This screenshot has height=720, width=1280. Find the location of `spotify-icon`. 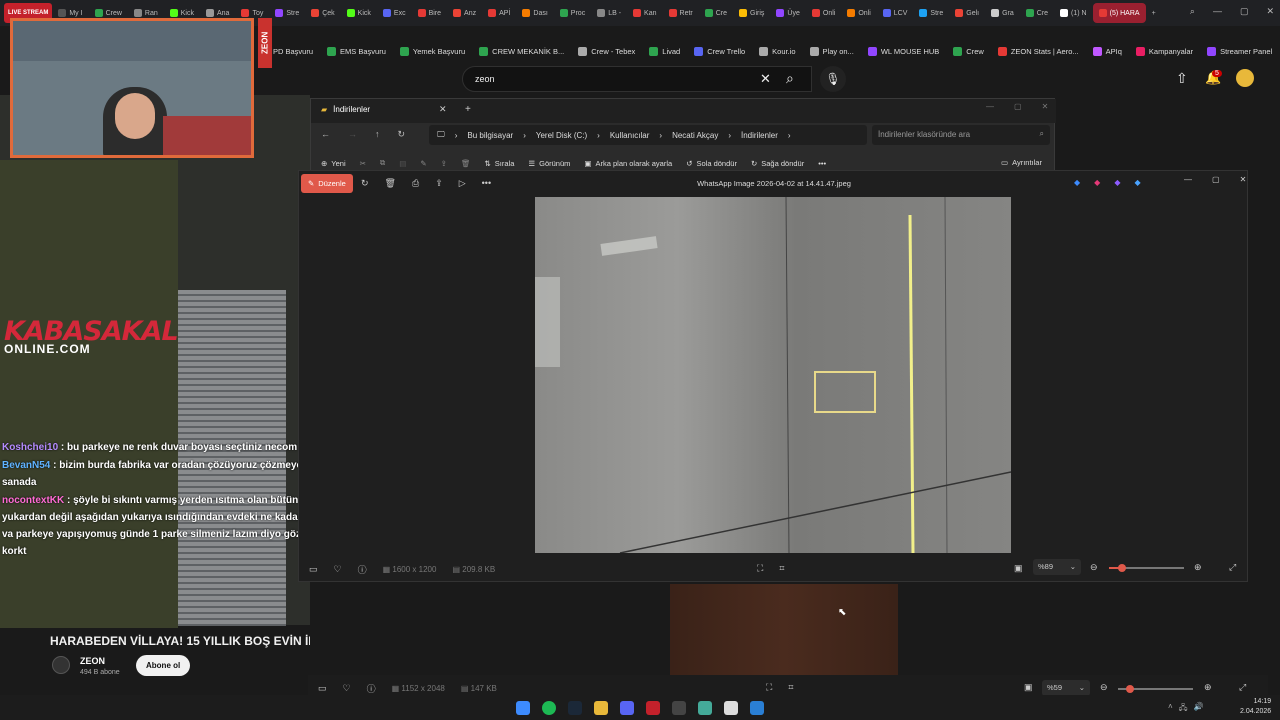

spotify-icon is located at coordinates (549, 707).